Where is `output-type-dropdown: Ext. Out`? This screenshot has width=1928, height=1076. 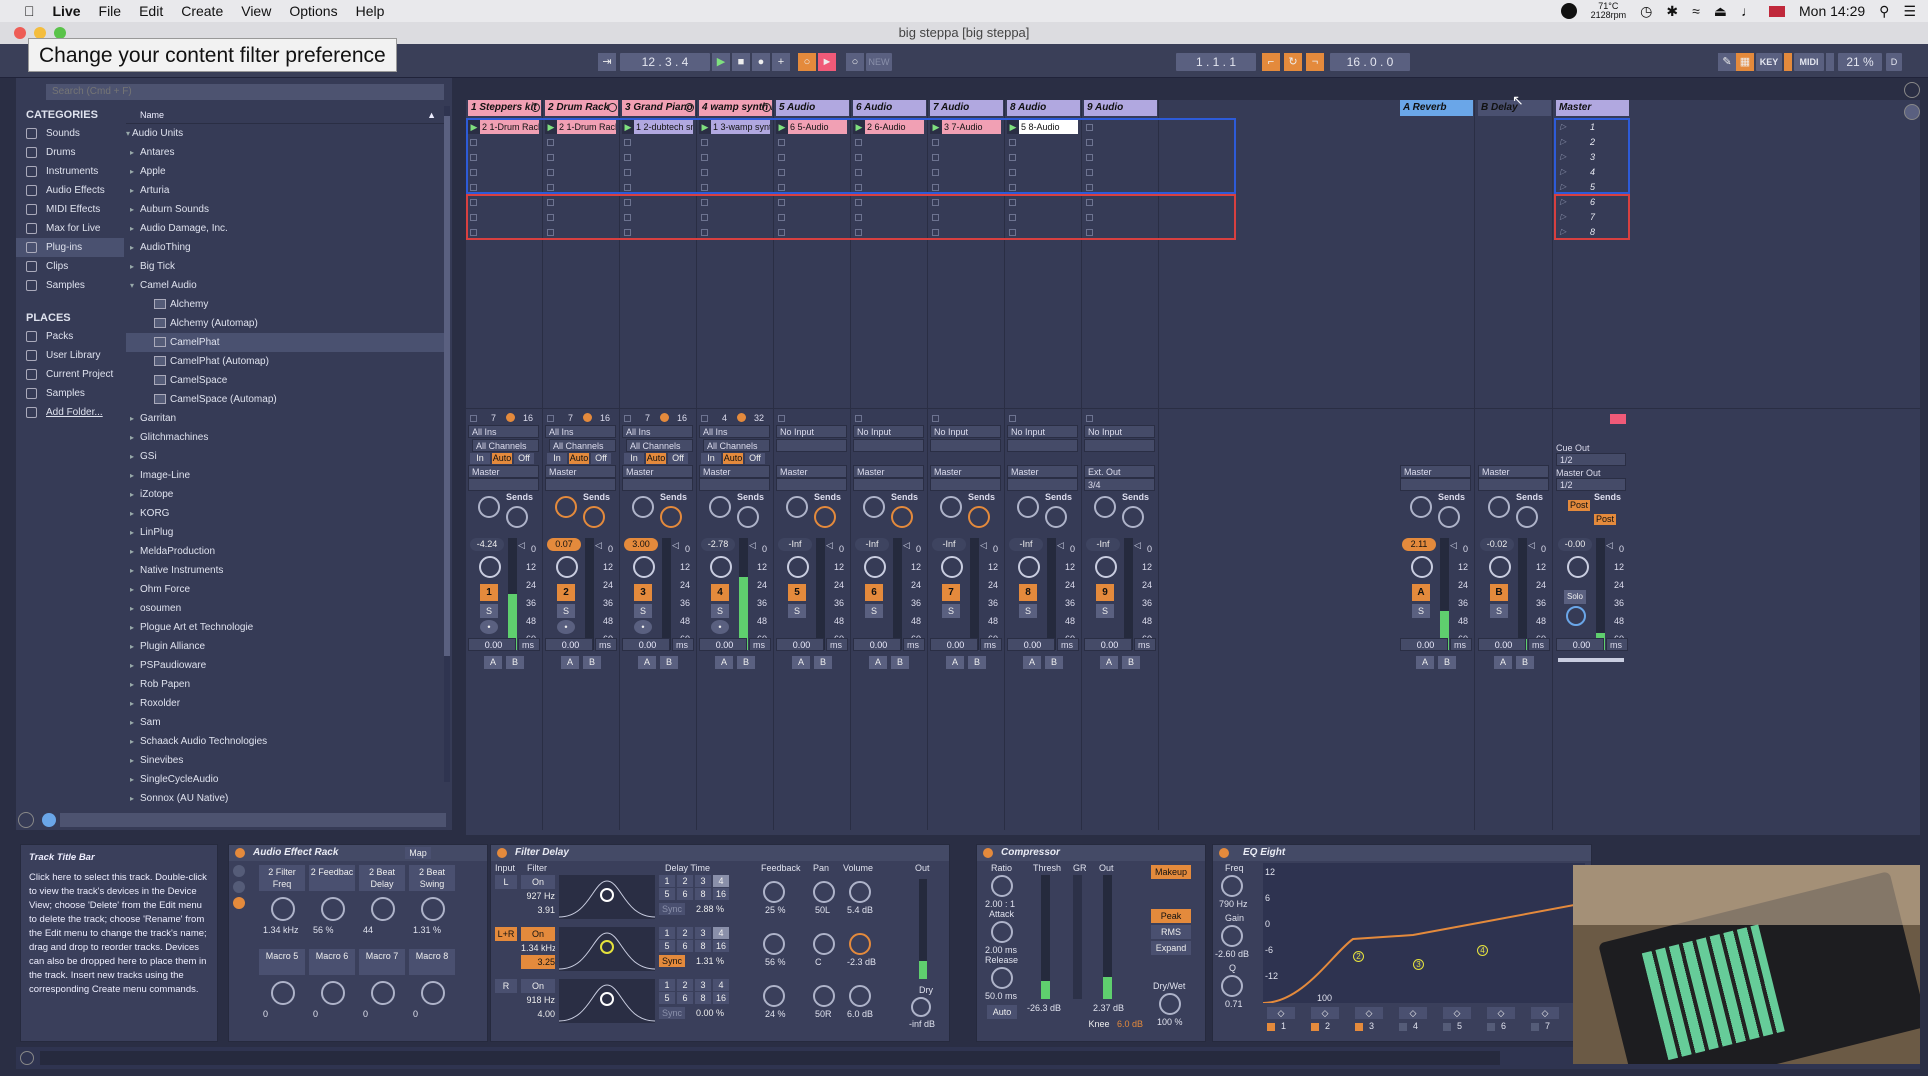
output-type-dropdown: Ext. Out is located at coordinates (1119, 471).